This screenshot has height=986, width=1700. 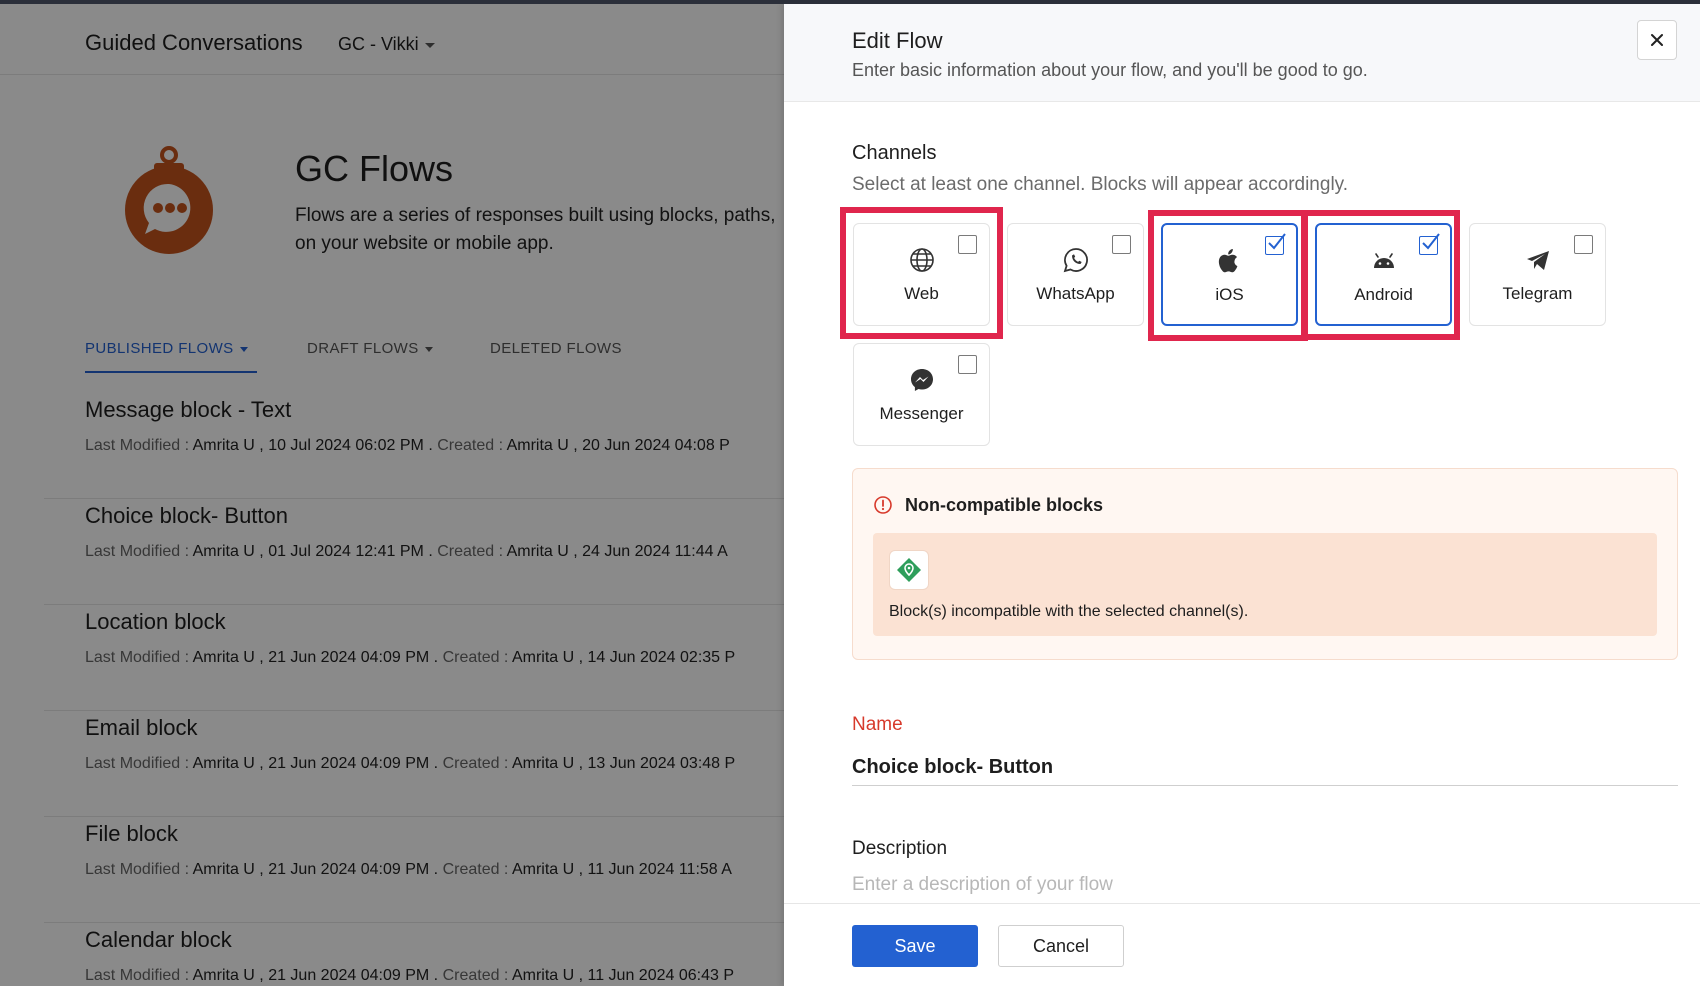 I want to click on messenger-icon, so click(x=921, y=380).